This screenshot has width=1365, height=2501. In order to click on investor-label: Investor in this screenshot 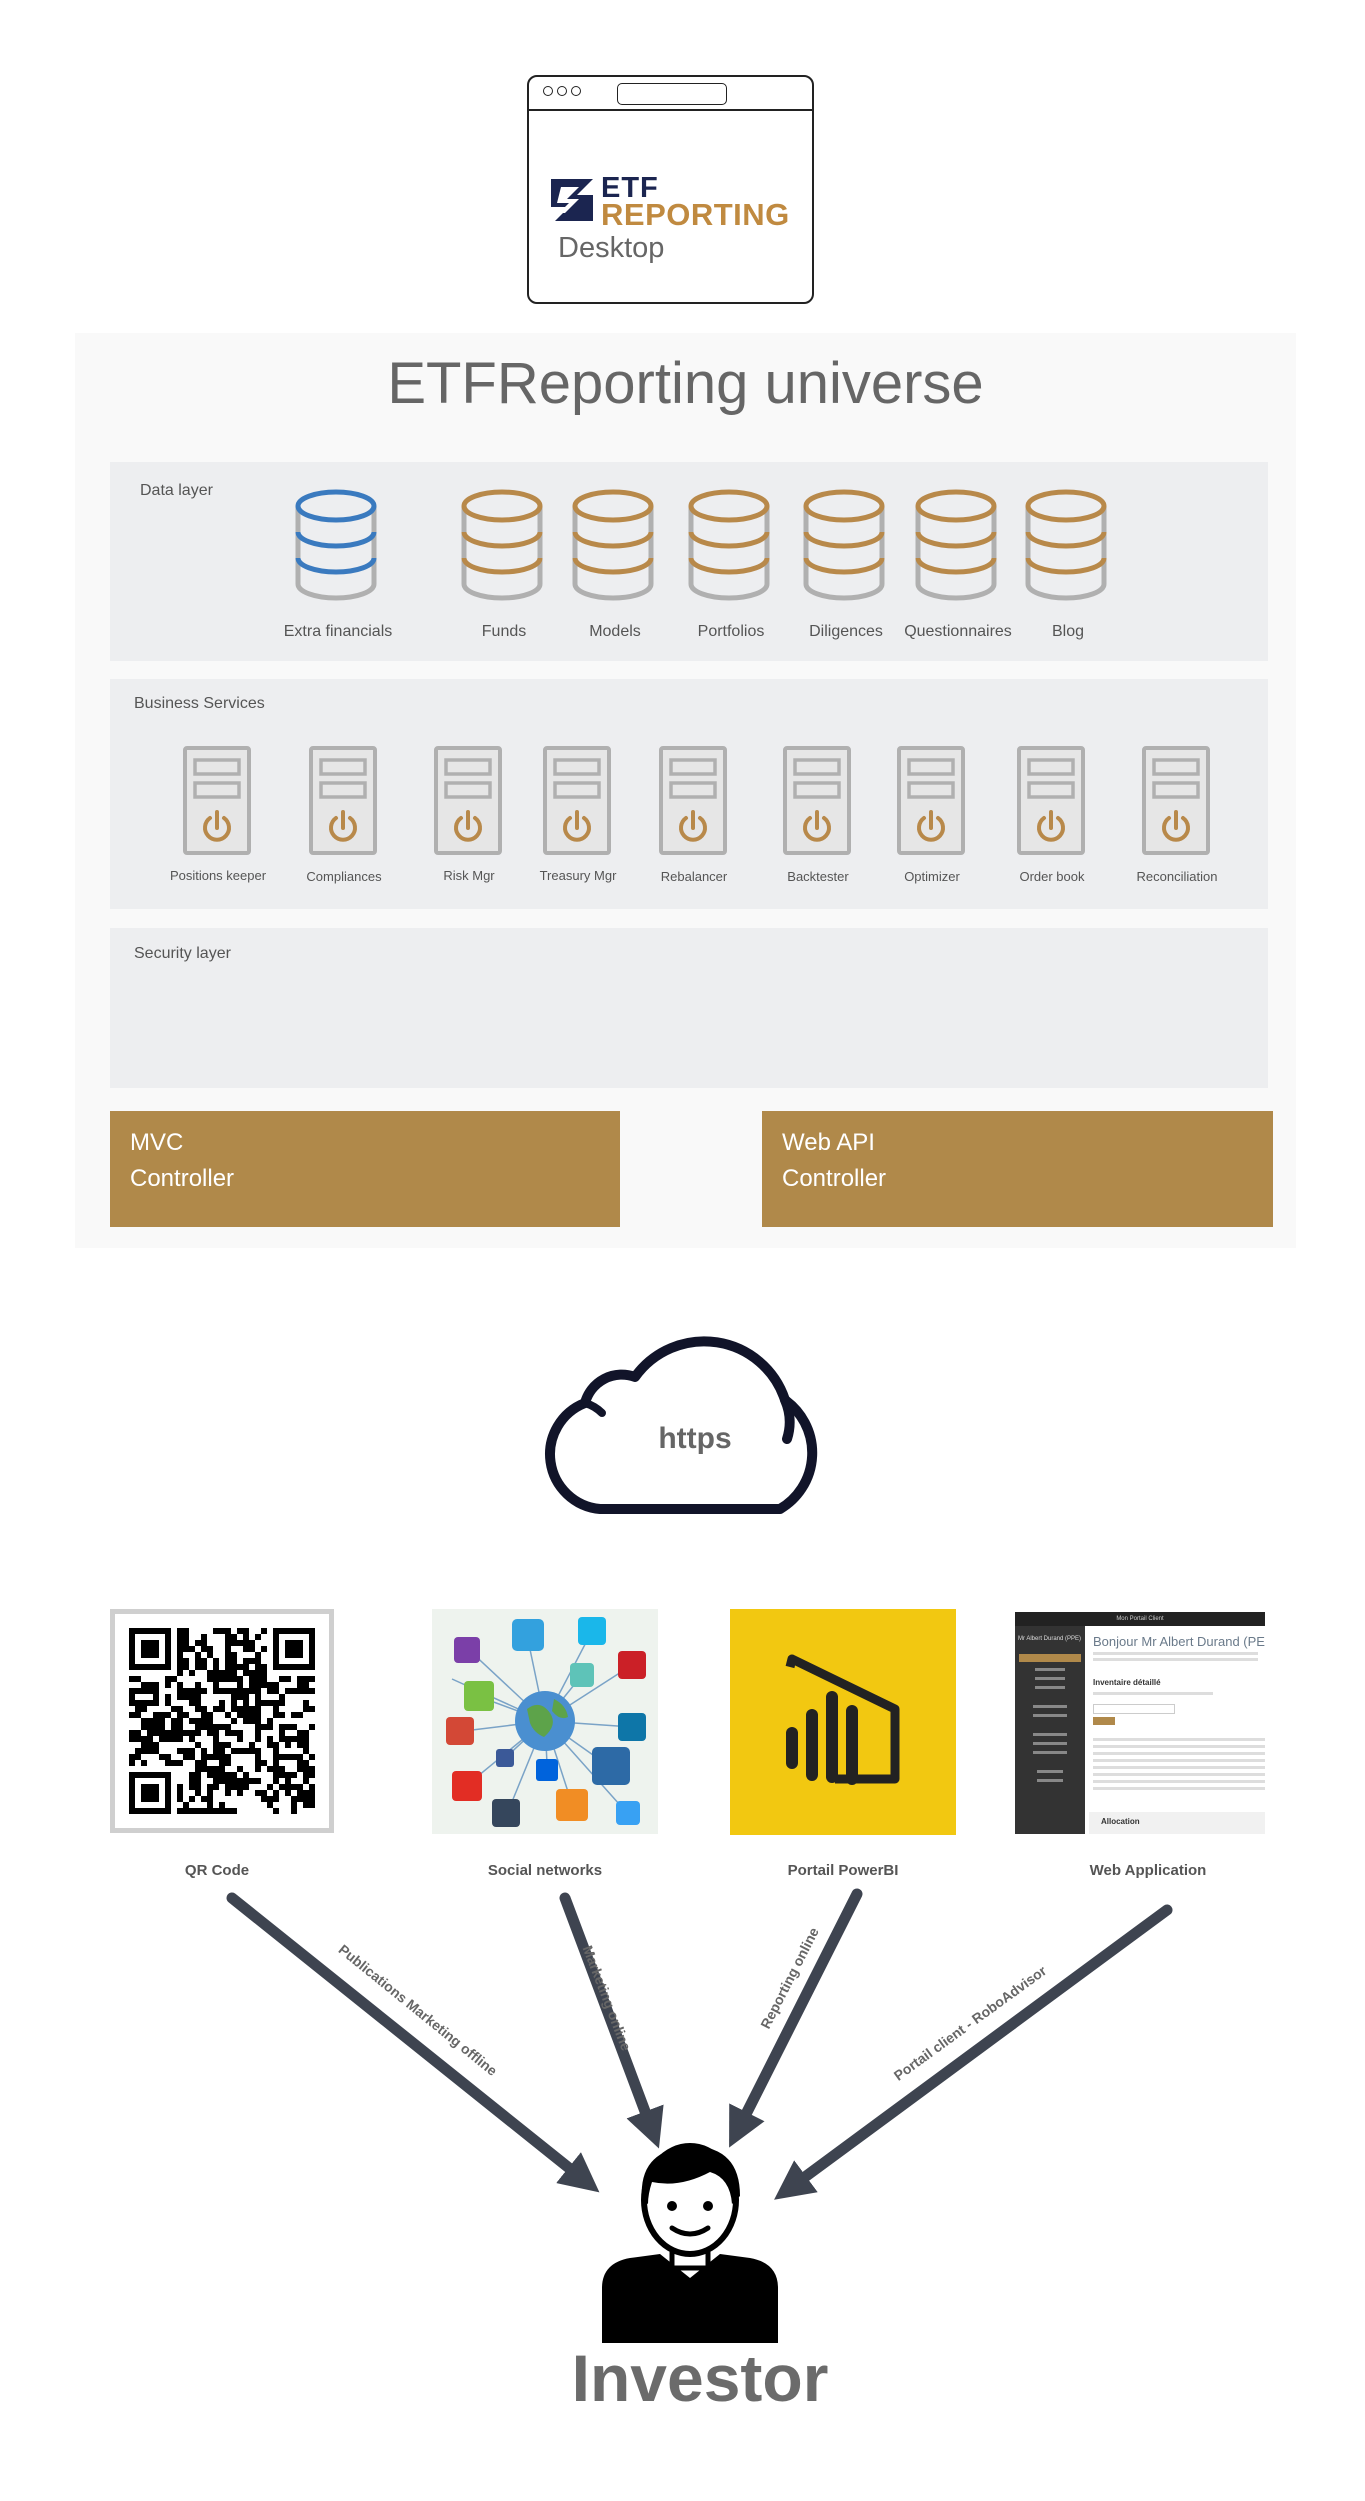, I will do `click(700, 2378)`.